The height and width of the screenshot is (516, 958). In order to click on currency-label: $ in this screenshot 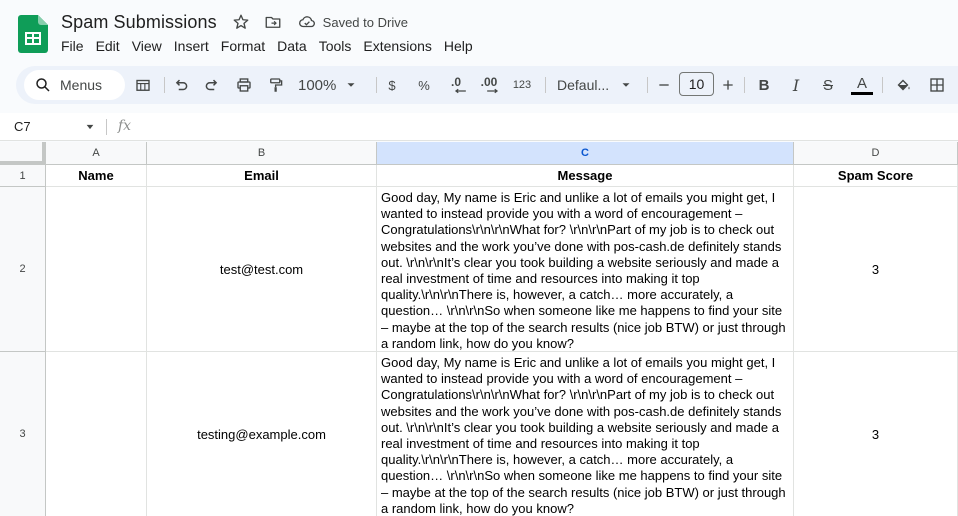, I will do `click(392, 85)`.